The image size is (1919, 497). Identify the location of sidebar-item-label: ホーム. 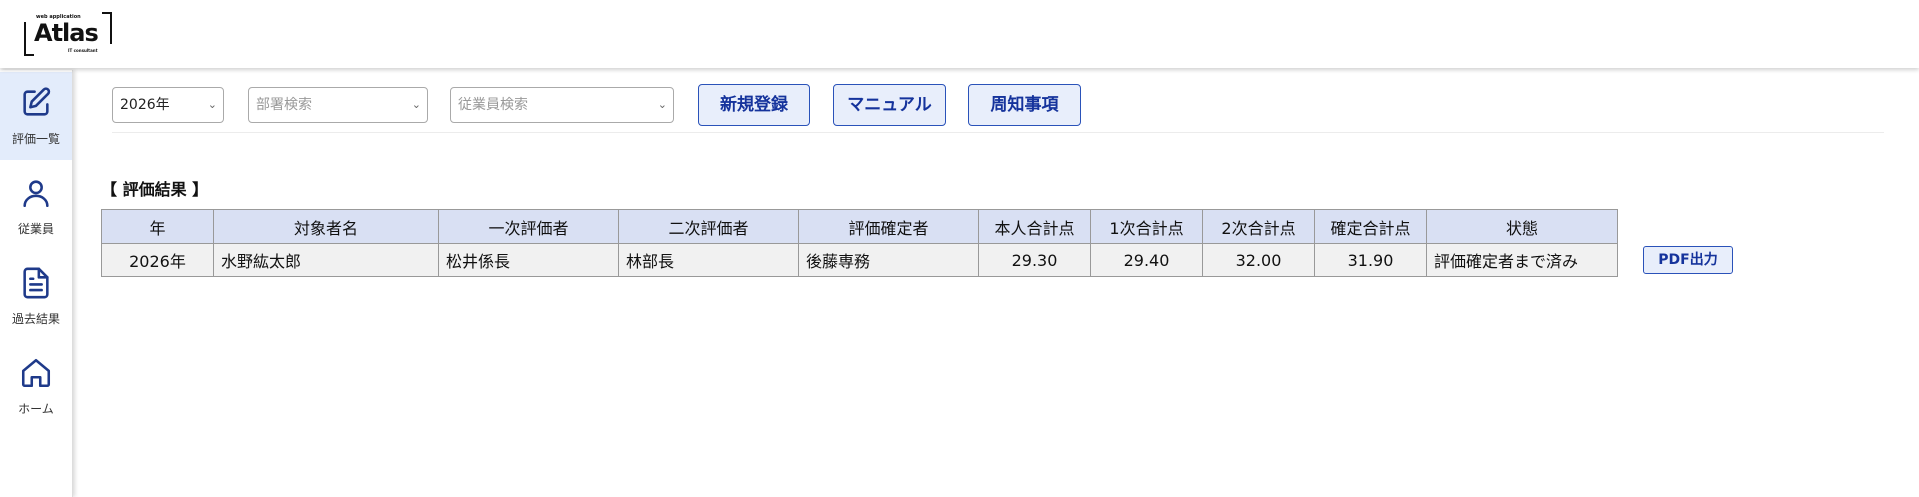
(36, 408).